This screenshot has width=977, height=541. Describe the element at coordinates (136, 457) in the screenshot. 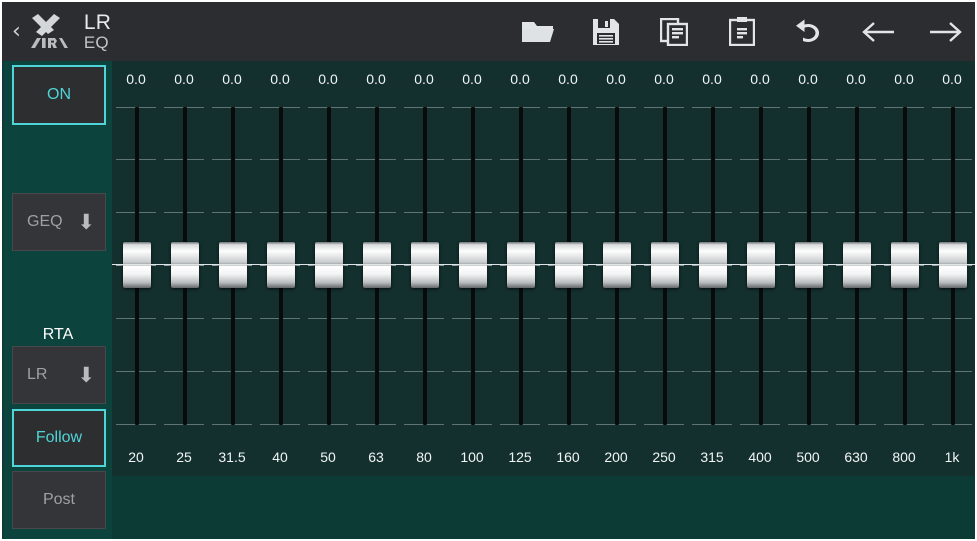

I see `geq-band-frequency: 20` at that location.